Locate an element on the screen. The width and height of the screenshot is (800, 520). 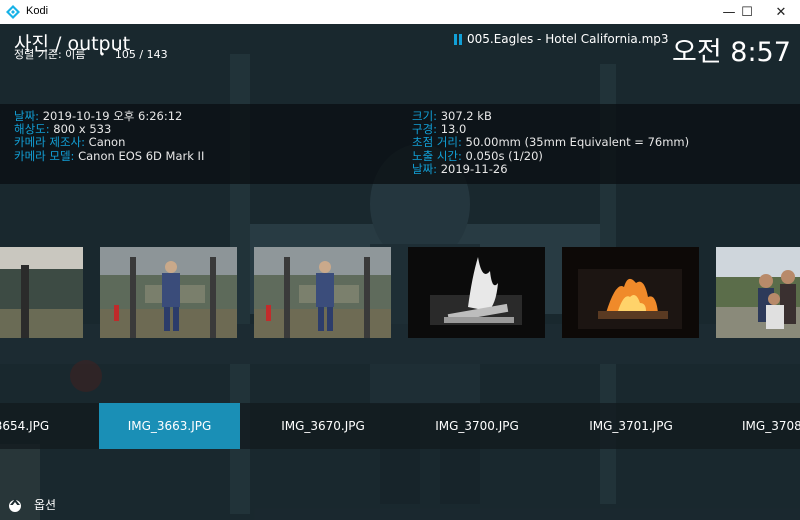
sort-label: 정렬 기준: 이름 is located at coordinates (50, 54).